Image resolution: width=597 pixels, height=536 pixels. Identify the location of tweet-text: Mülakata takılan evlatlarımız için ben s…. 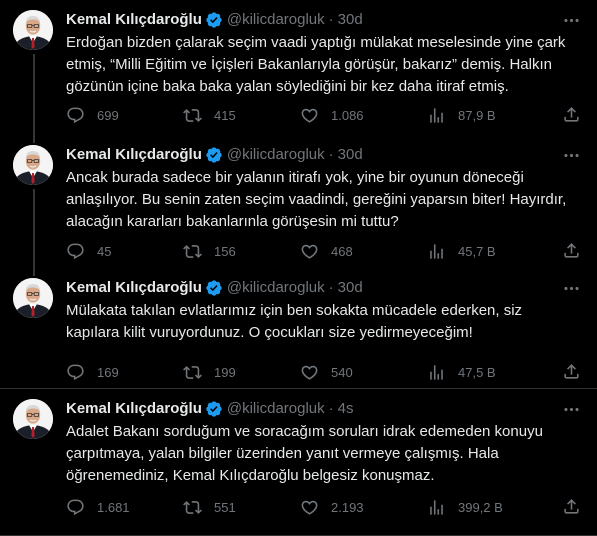
(294, 321).